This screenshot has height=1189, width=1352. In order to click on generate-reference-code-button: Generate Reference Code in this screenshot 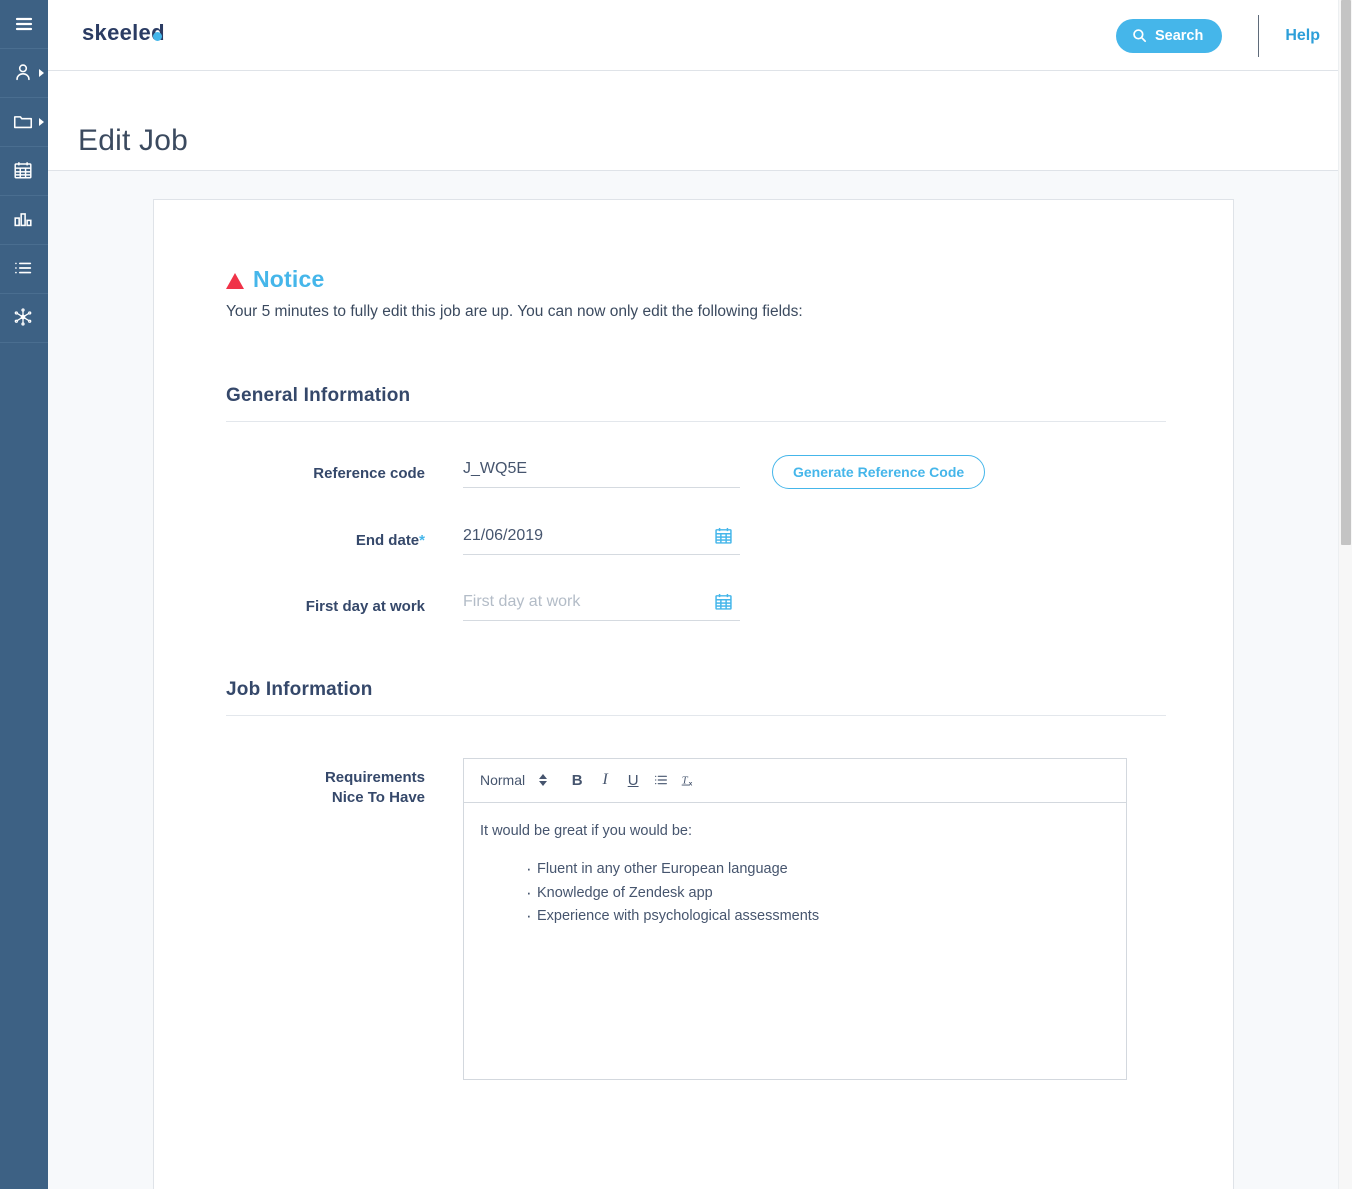, I will do `click(879, 471)`.